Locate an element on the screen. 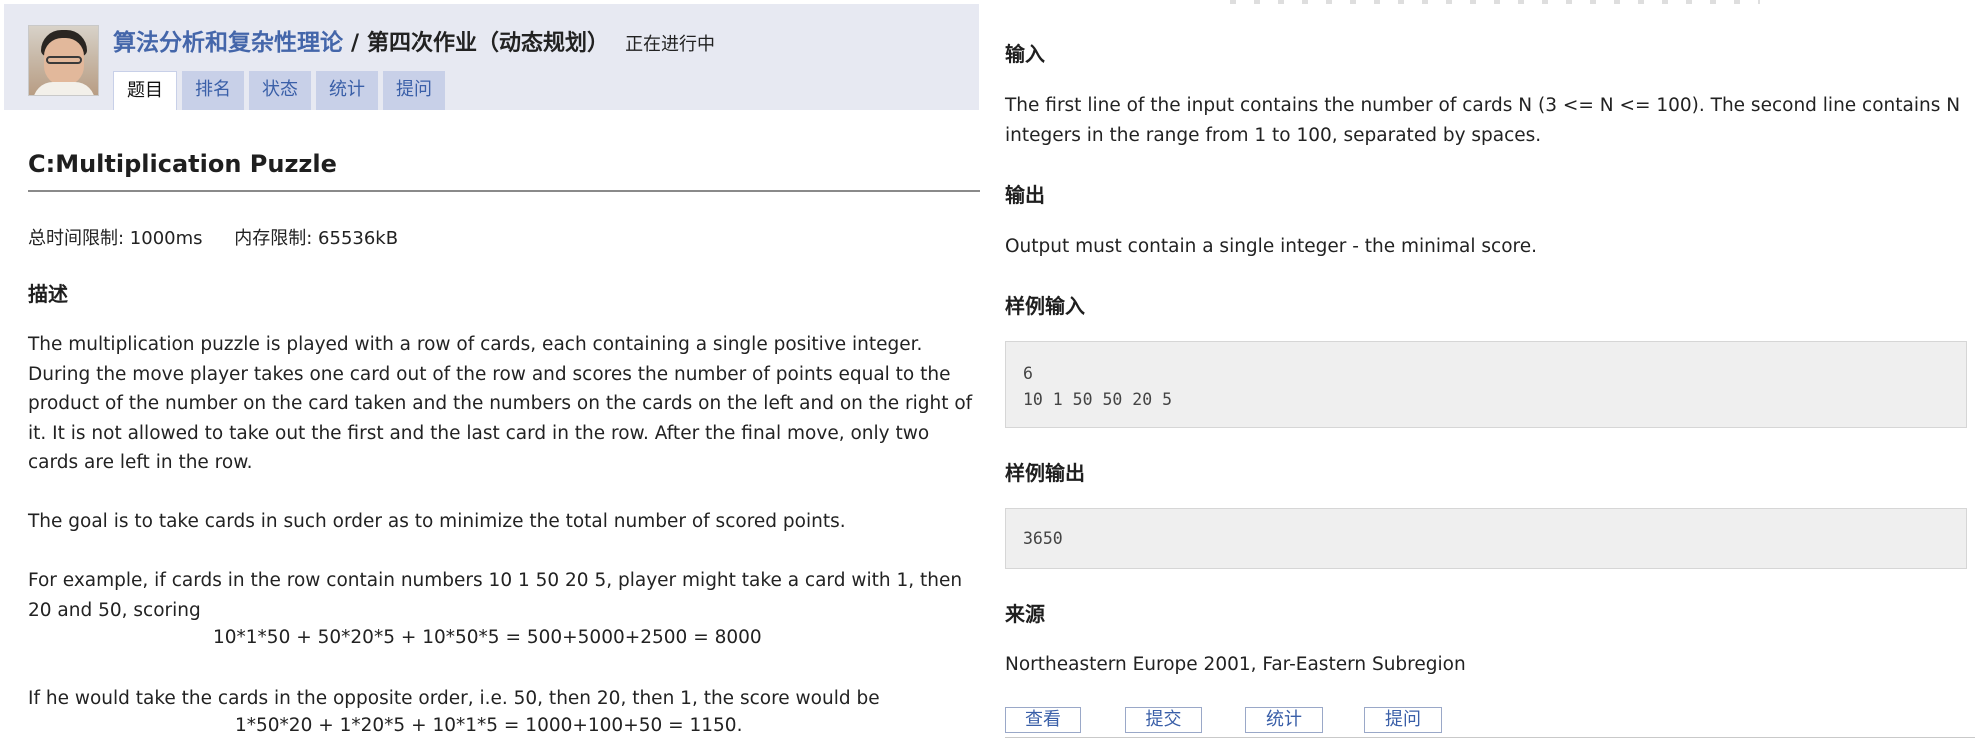 This screenshot has height=753, width=1985. breadcrumb: 算法分析和复杂性理论 / 第四次作业（动态规划） 正在进行中 is located at coordinates (414, 40).